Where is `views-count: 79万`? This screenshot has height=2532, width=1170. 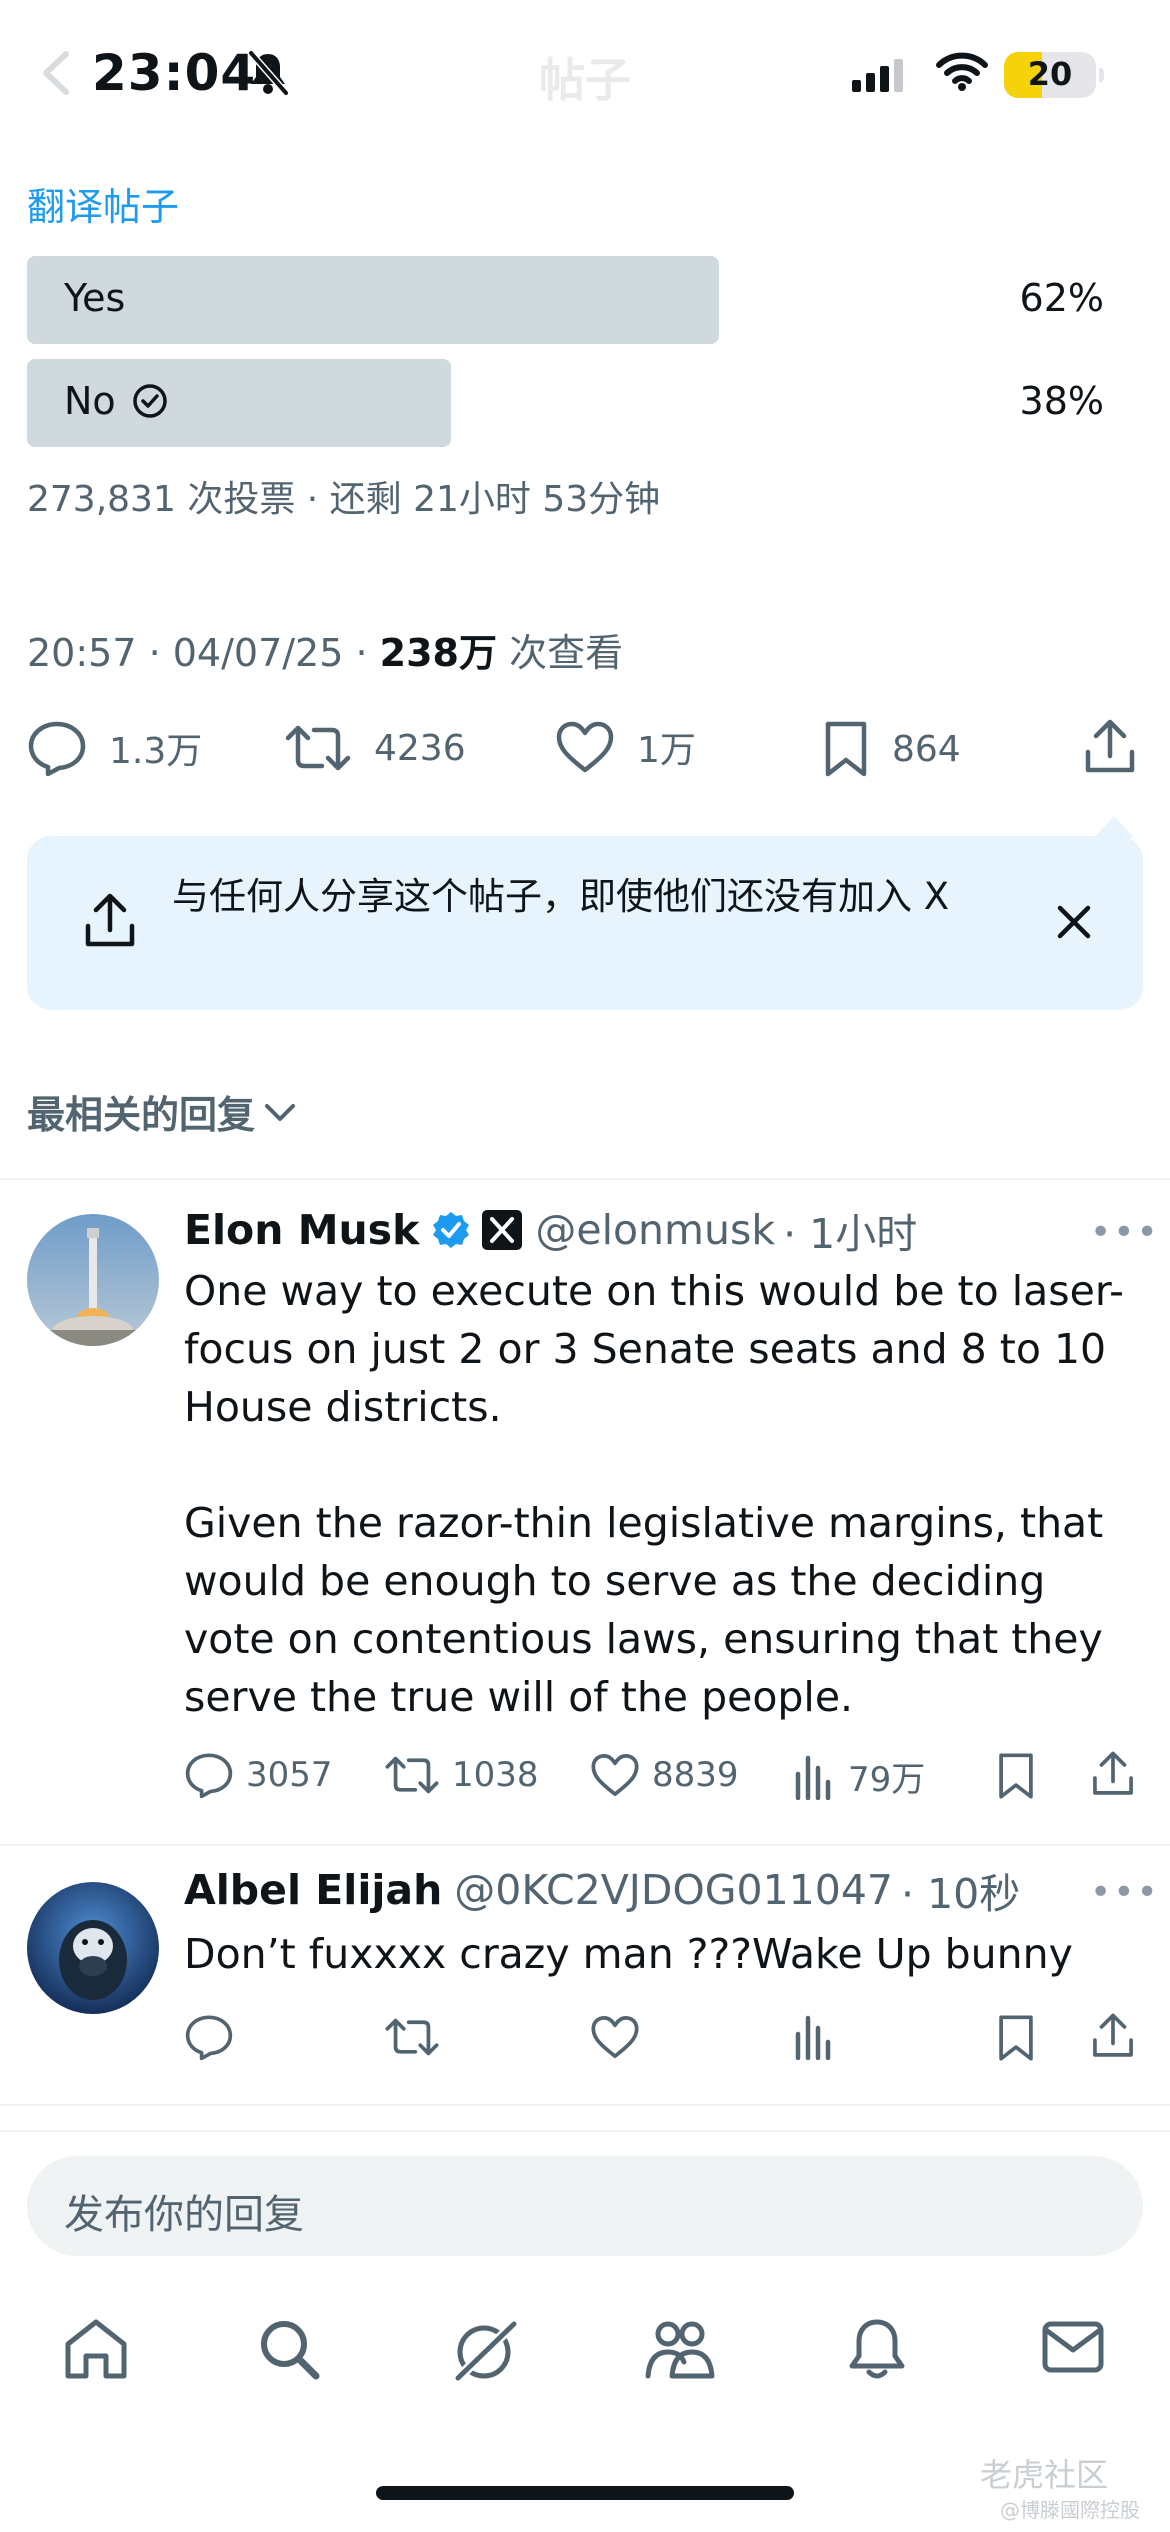
views-count: 79万 is located at coordinates (887, 1780).